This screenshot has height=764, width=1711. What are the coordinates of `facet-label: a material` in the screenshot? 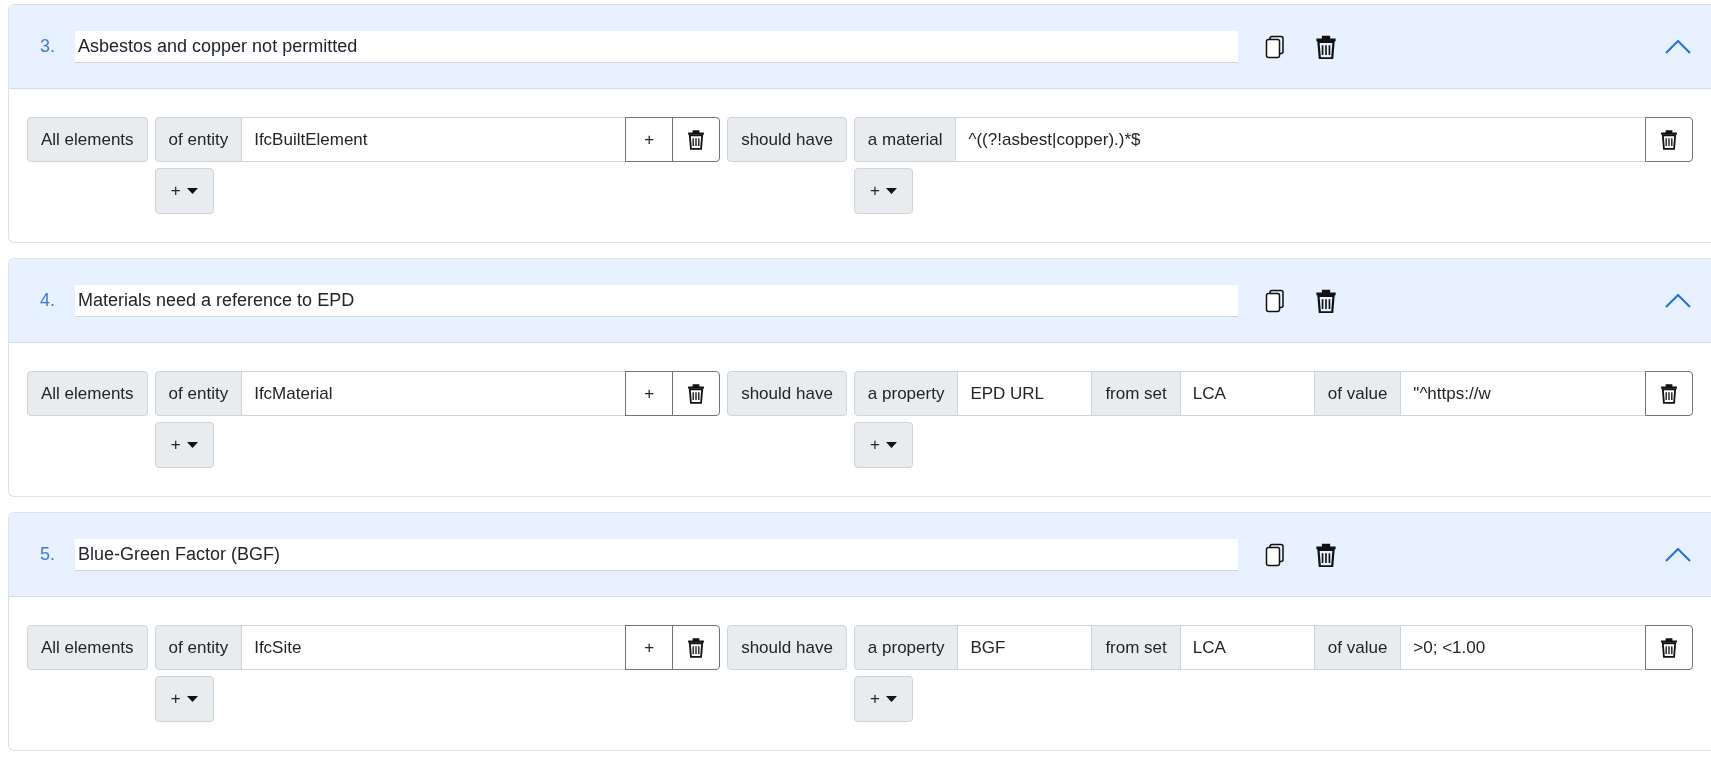 It's located at (905, 139).